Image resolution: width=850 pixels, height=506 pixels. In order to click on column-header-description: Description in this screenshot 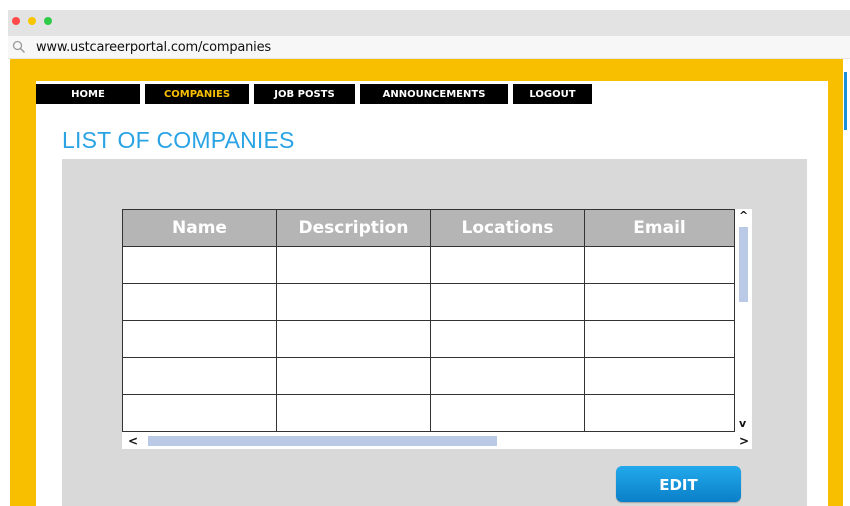, I will do `click(353, 228)`.